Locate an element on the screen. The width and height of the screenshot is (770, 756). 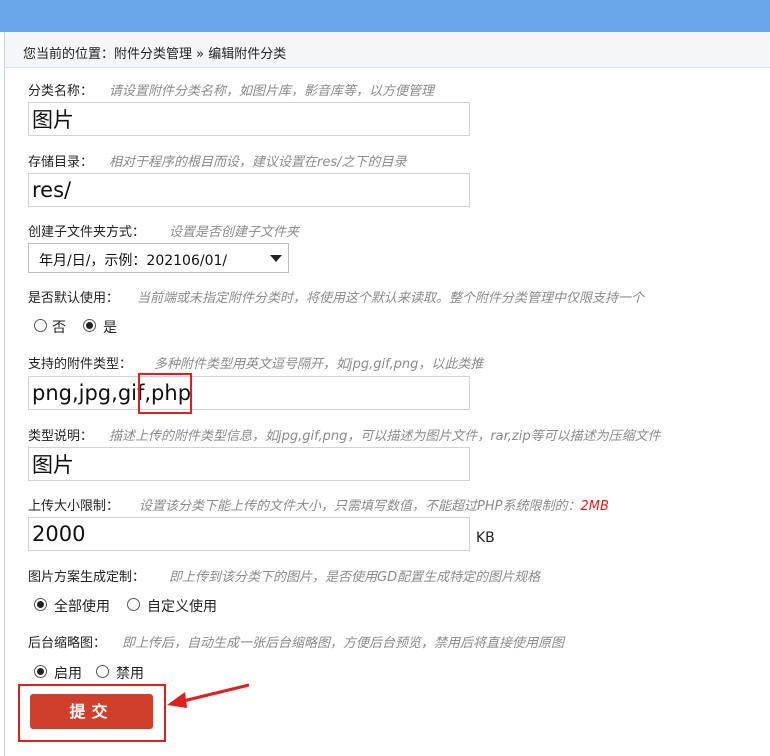
radio-label: 禁用 is located at coordinates (130, 674).